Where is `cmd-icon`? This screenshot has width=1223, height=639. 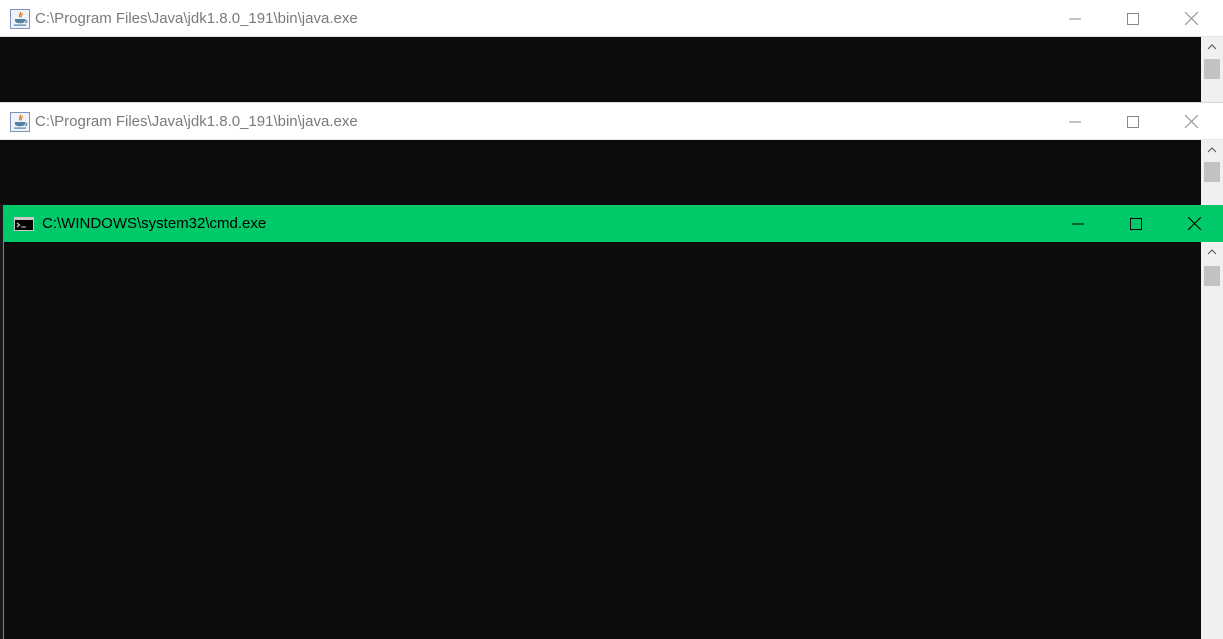 cmd-icon is located at coordinates (24, 224).